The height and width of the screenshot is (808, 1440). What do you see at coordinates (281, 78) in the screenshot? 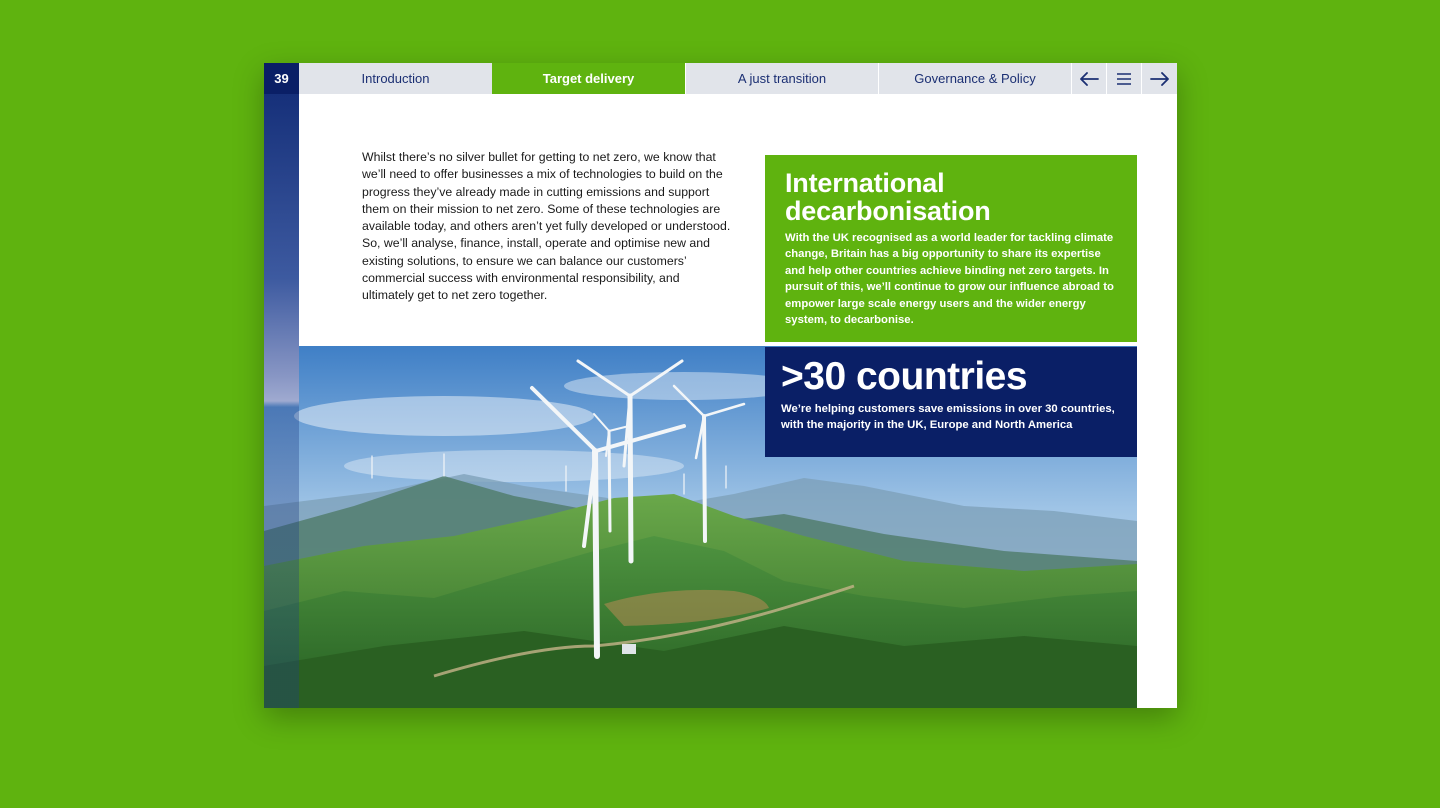
I see `page-number: 39` at bounding box center [281, 78].